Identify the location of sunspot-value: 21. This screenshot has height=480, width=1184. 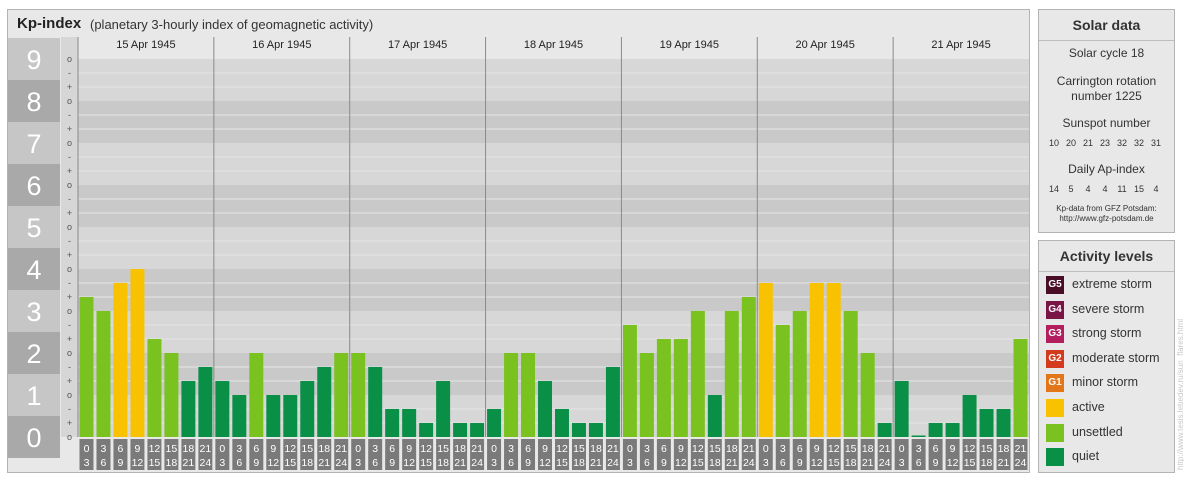
(1087, 143).